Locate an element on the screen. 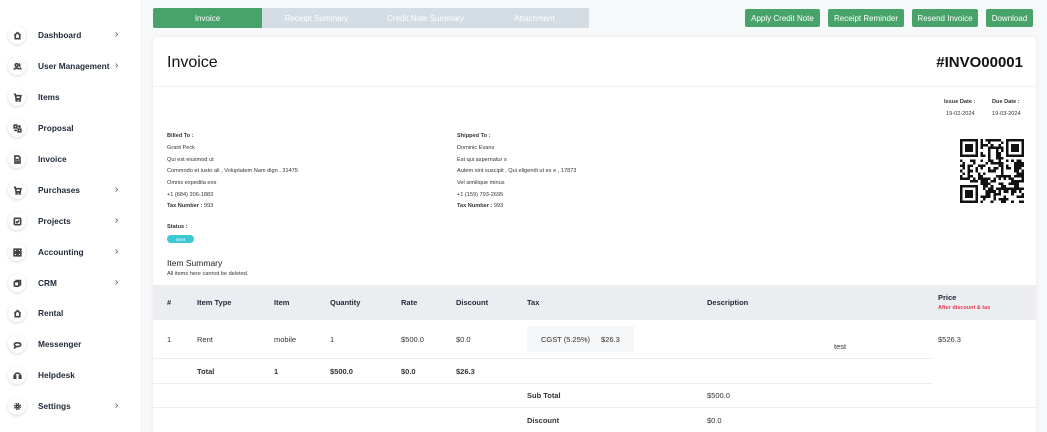  header-divider is located at coordinates (594, 86).